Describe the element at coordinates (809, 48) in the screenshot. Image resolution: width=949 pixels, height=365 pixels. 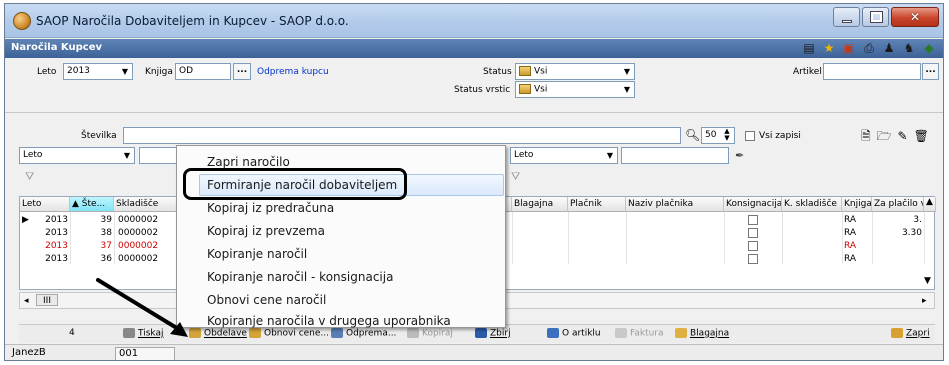
I see `layout-icon: ▤` at that location.